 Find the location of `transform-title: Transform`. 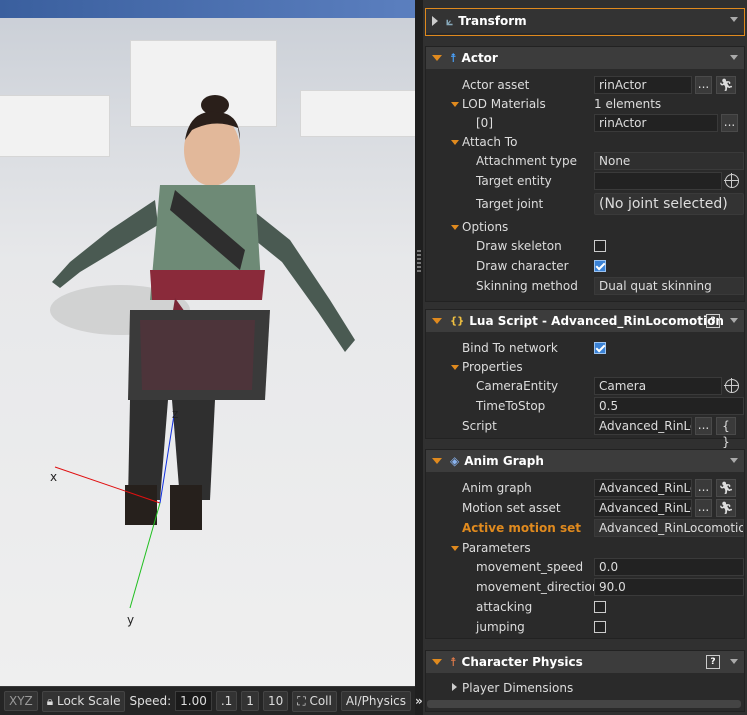

transform-title: Transform is located at coordinates (492, 21).